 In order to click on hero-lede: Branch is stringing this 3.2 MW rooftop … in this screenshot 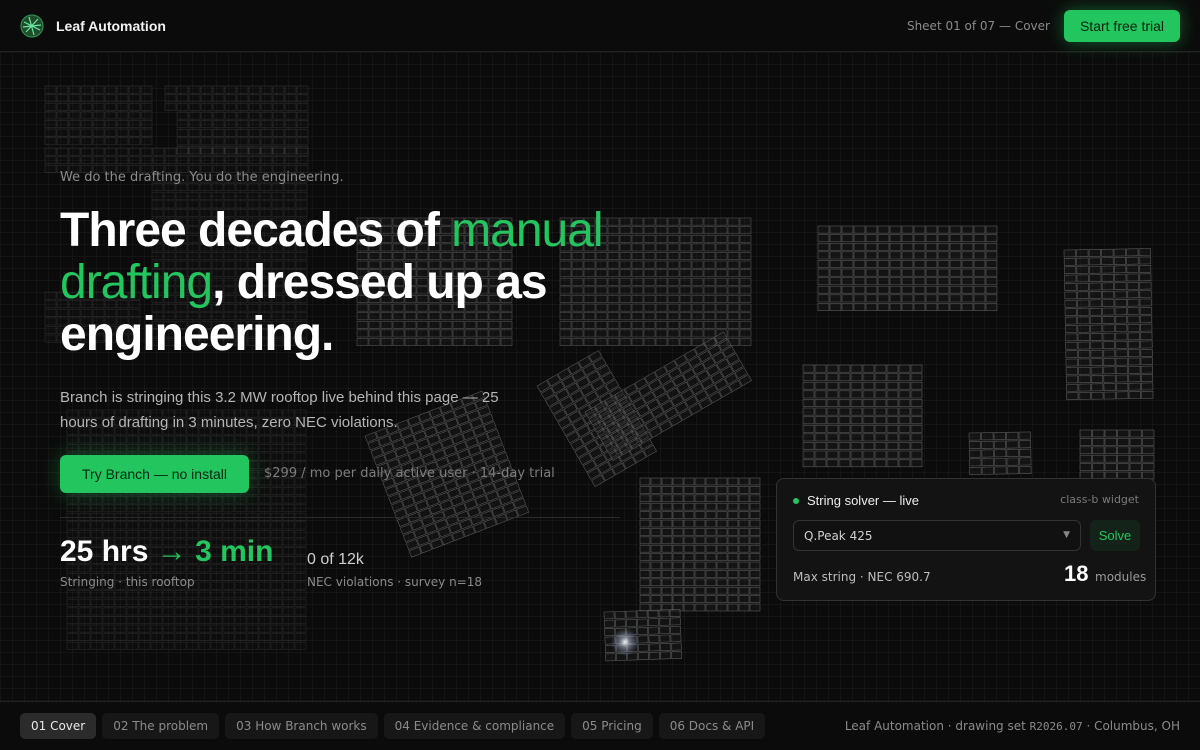, I will do `click(279, 410)`.